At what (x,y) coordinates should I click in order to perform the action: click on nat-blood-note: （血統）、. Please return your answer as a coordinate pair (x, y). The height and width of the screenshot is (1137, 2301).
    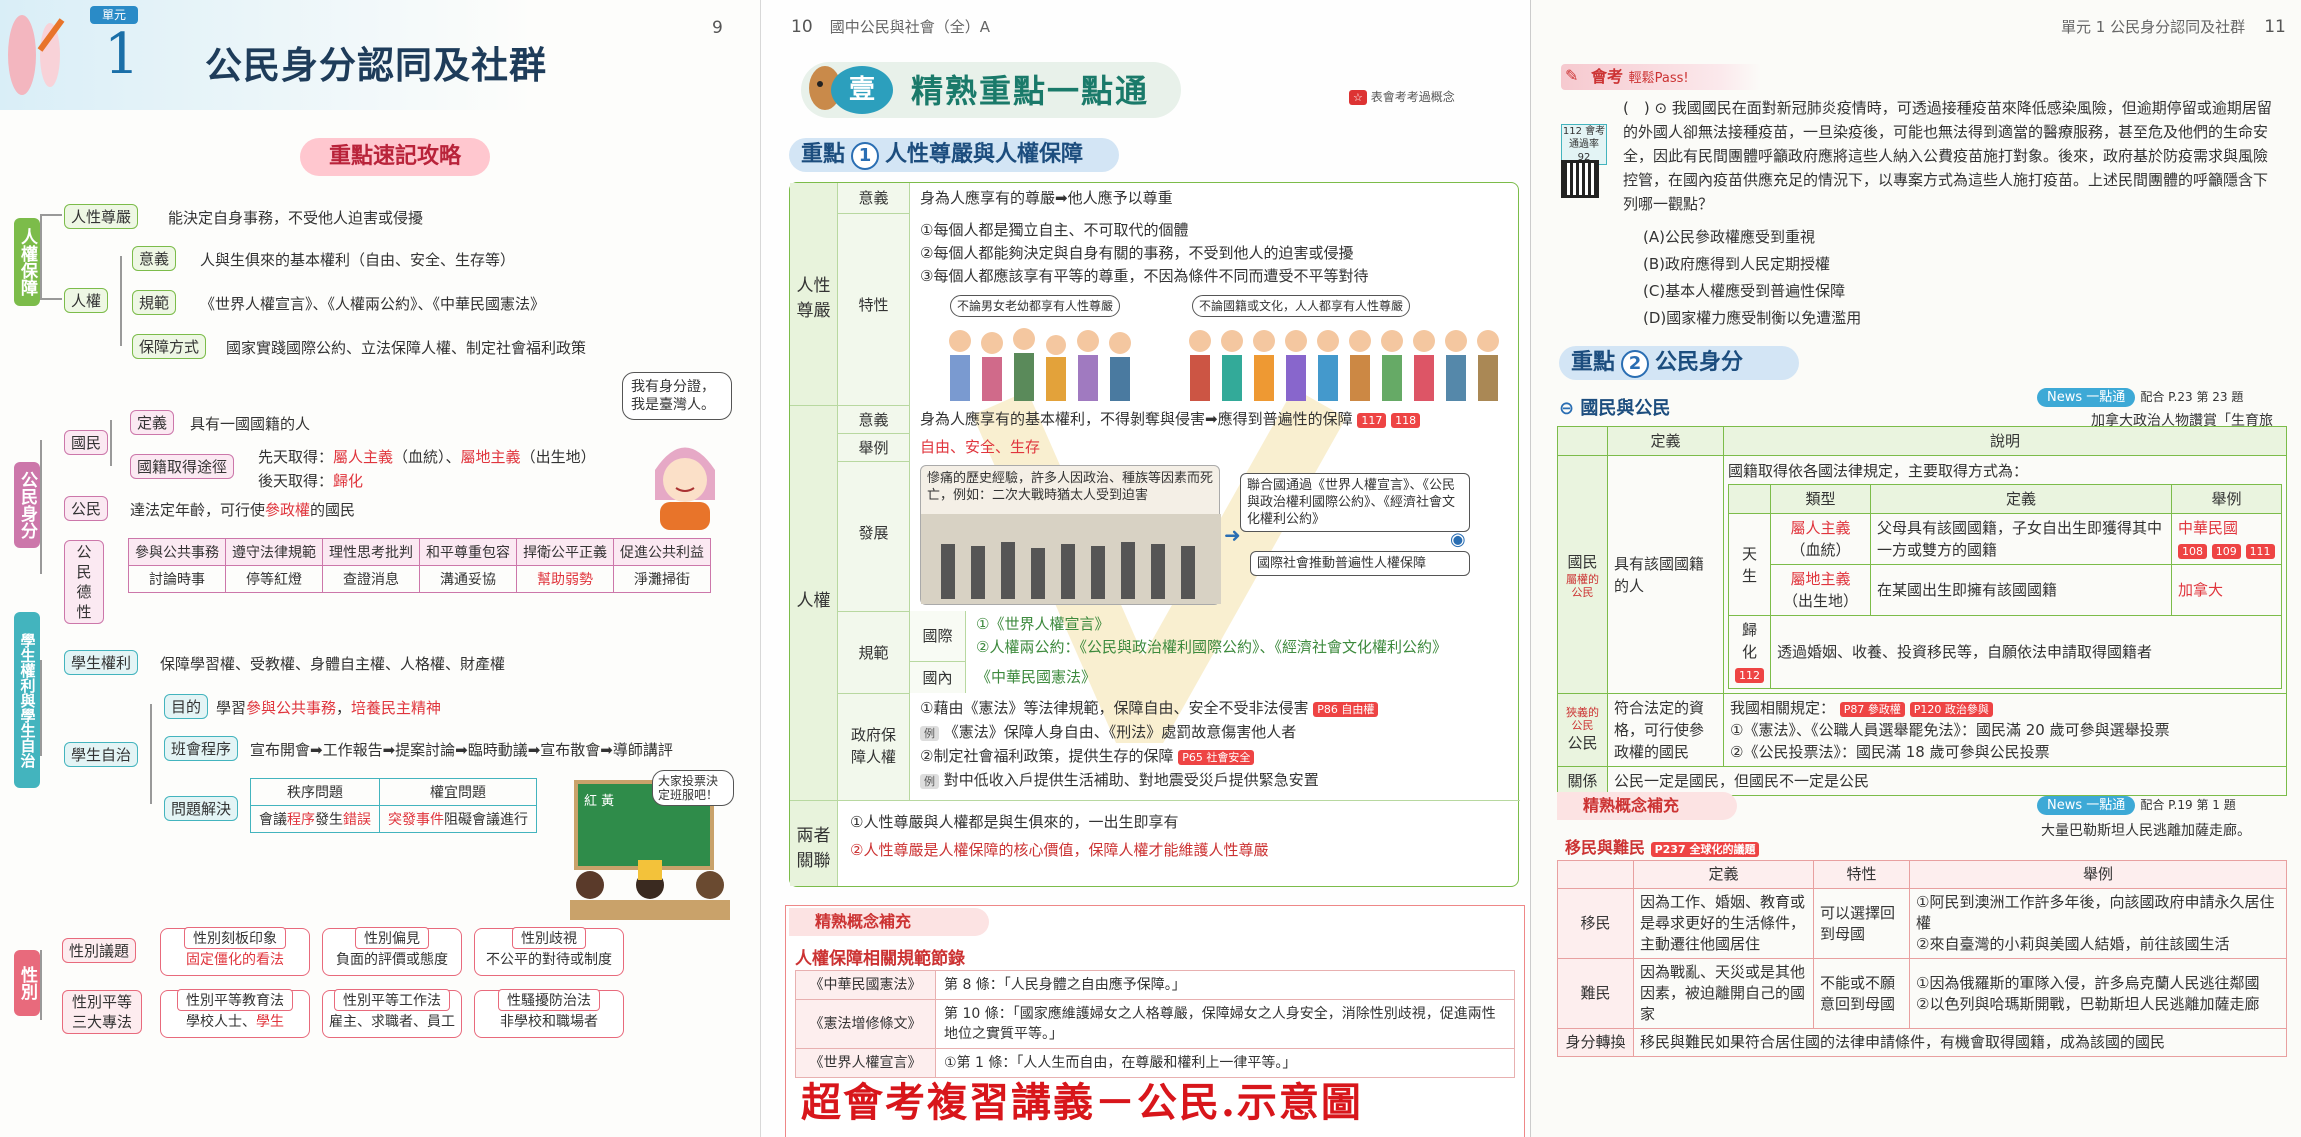
    Looking at the image, I should click on (427, 457).